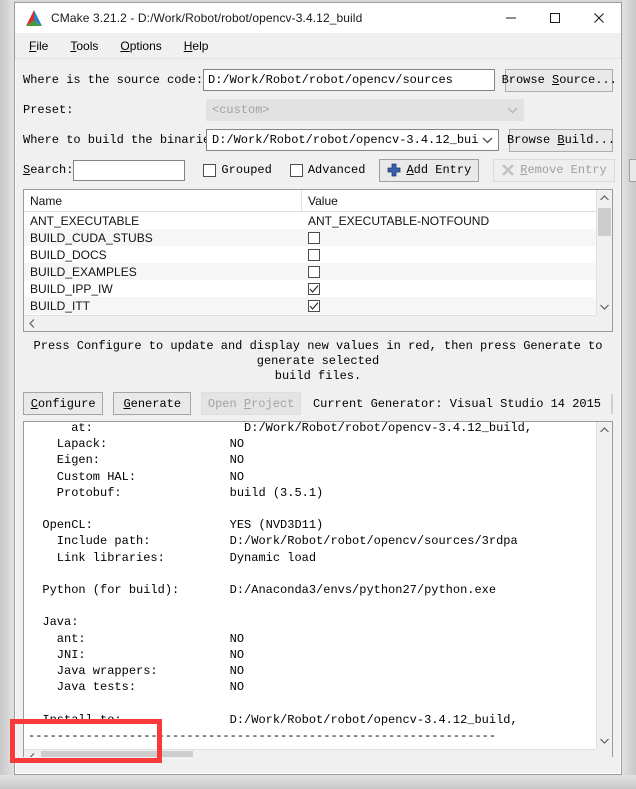 The width and height of the screenshot is (636, 789). I want to click on binaries-input: D:/Work/Robot/robot/opencv-3.4.12_build, so click(352, 140).